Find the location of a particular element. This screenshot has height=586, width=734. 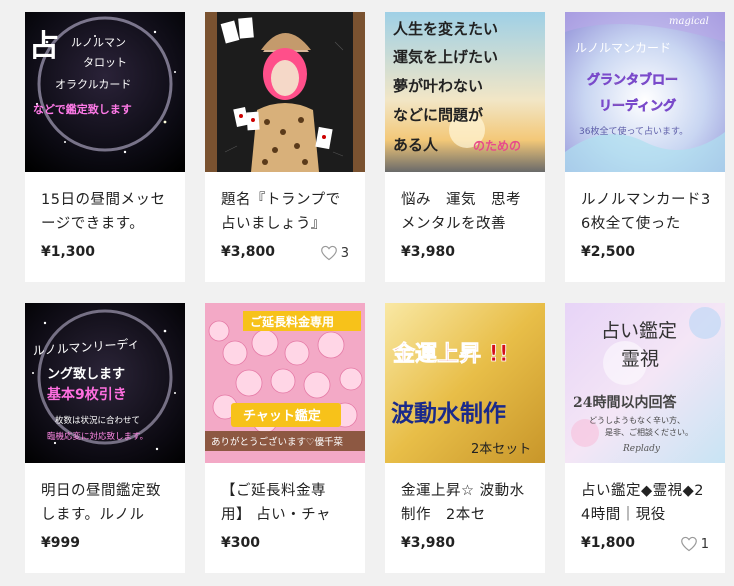

thumb-text: 霊視 is located at coordinates (640, 359).